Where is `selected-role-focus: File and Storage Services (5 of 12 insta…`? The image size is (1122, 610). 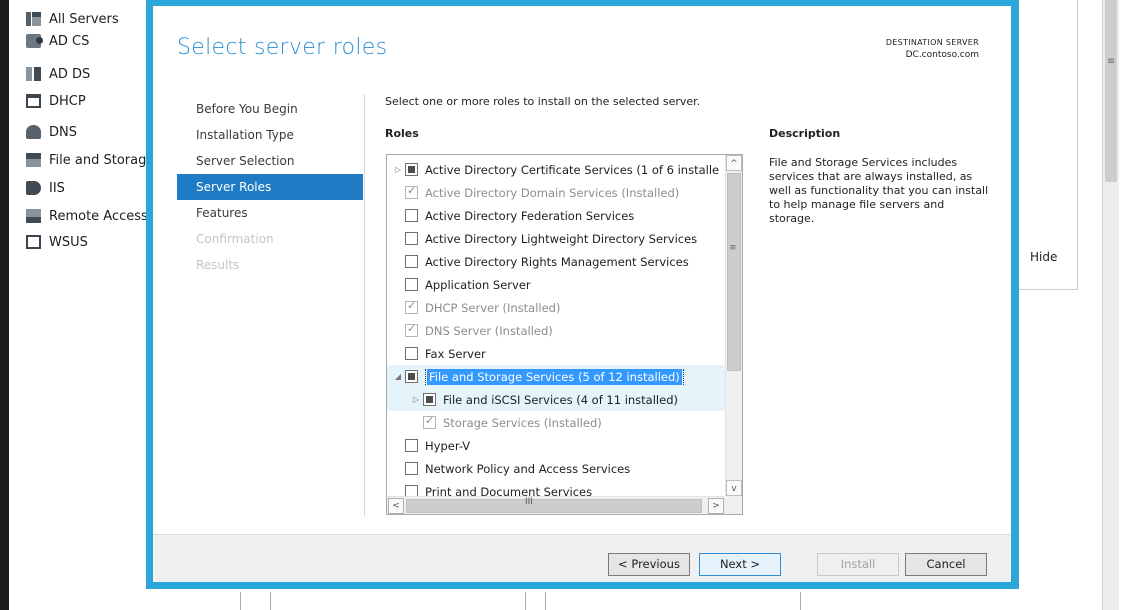 selected-role-focus: File and Storage Services (5 of 12 insta… is located at coordinates (554, 376).